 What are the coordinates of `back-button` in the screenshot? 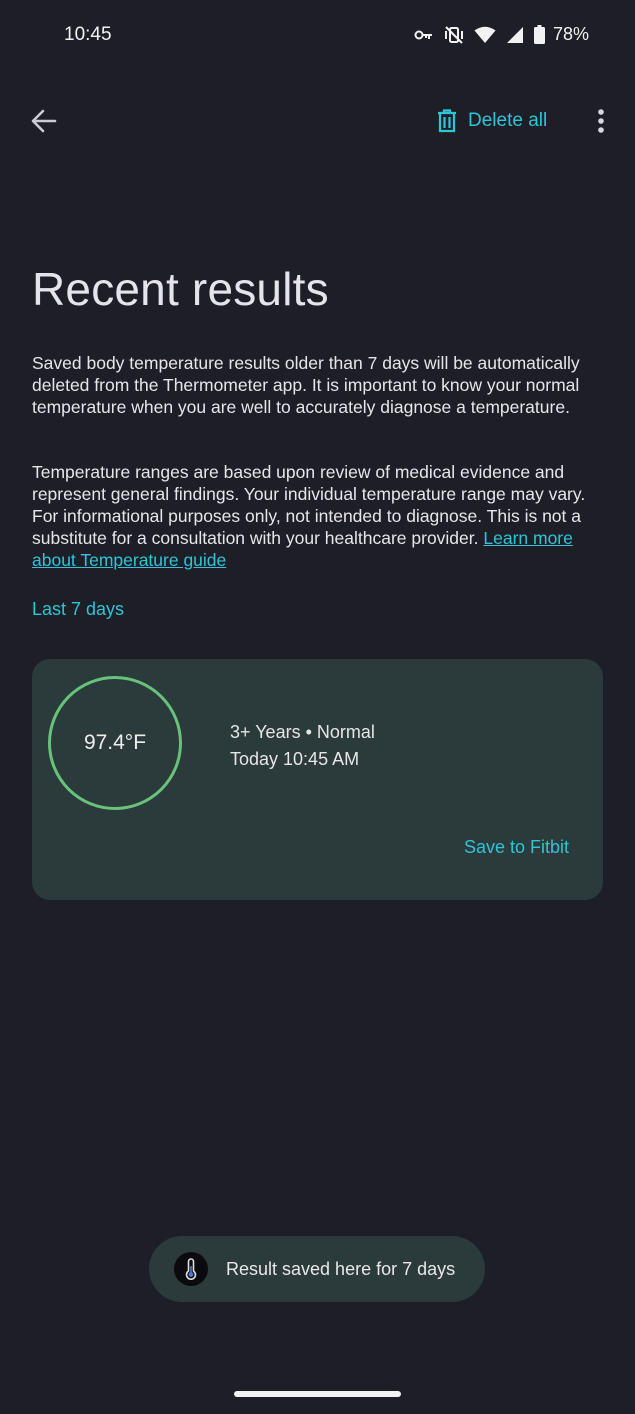 It's located at (44, 121).